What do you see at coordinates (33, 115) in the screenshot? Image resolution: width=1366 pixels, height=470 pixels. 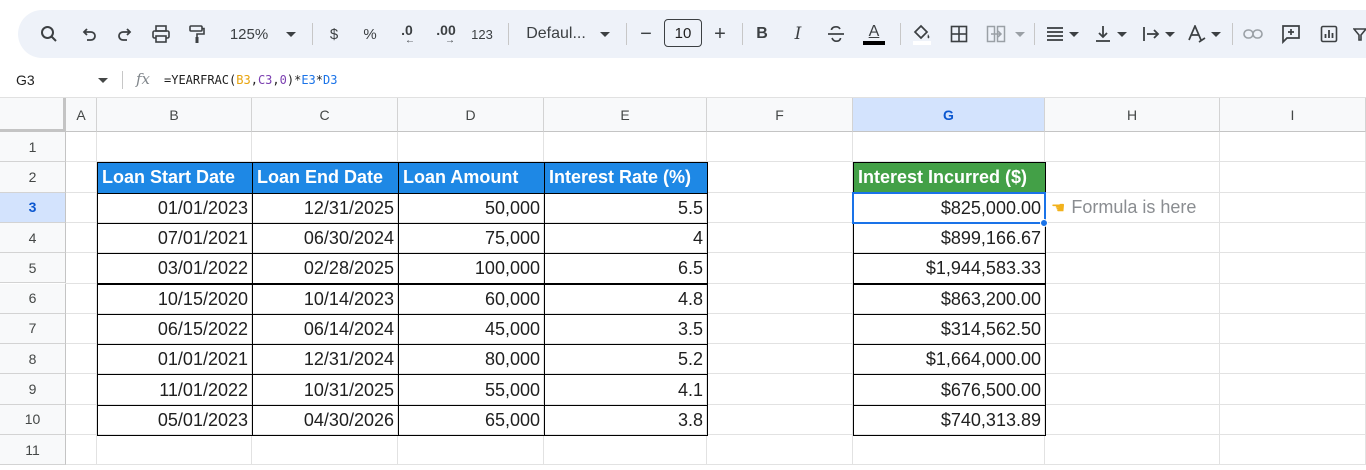 I see `select-all-corner` at bounding box center [33, 115].